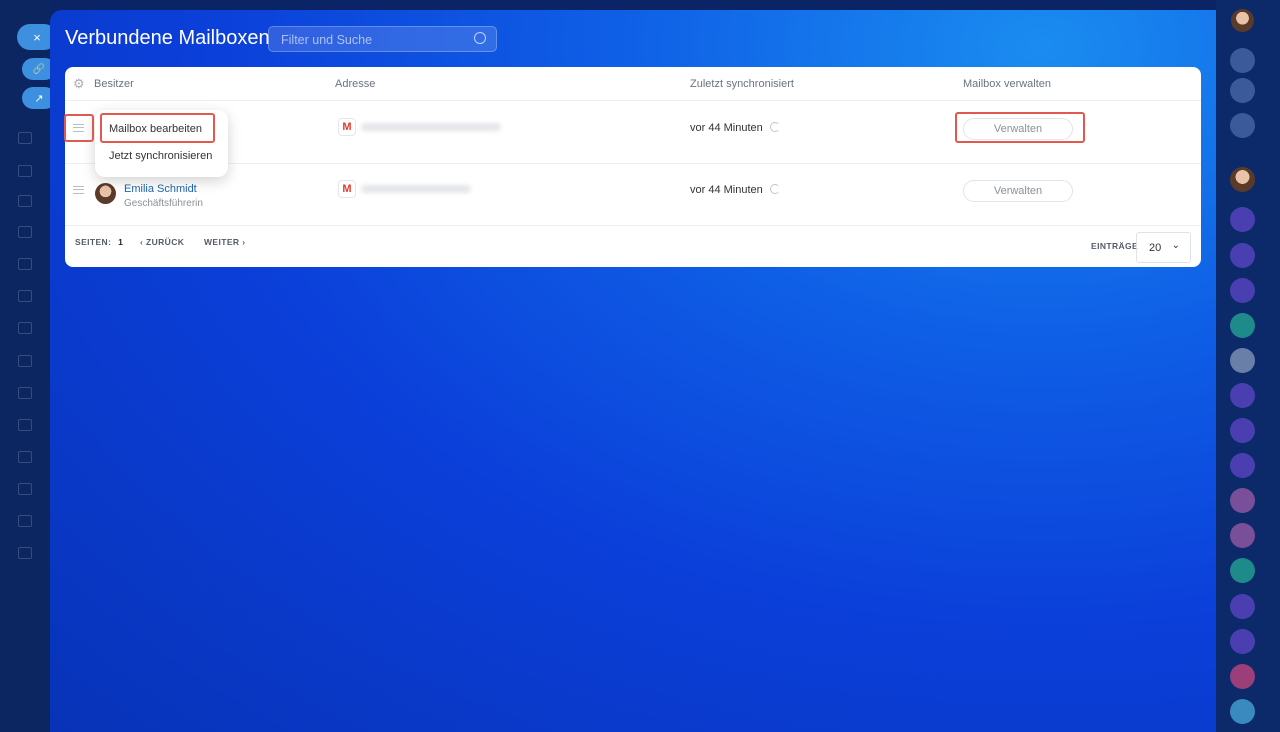  Describe the element at coordinates (165, 242) in the screenshot. I see `back-label: ZURÜCK` at that location.